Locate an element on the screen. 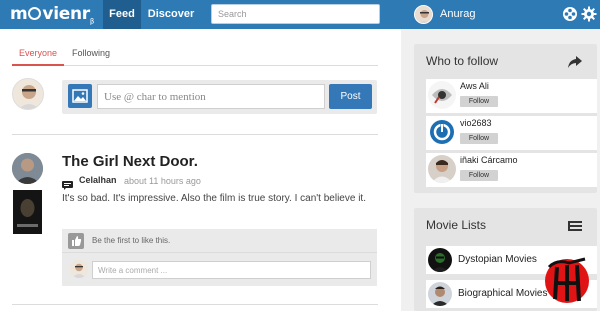  post-composer: Post is located at coordinates (219, 97).